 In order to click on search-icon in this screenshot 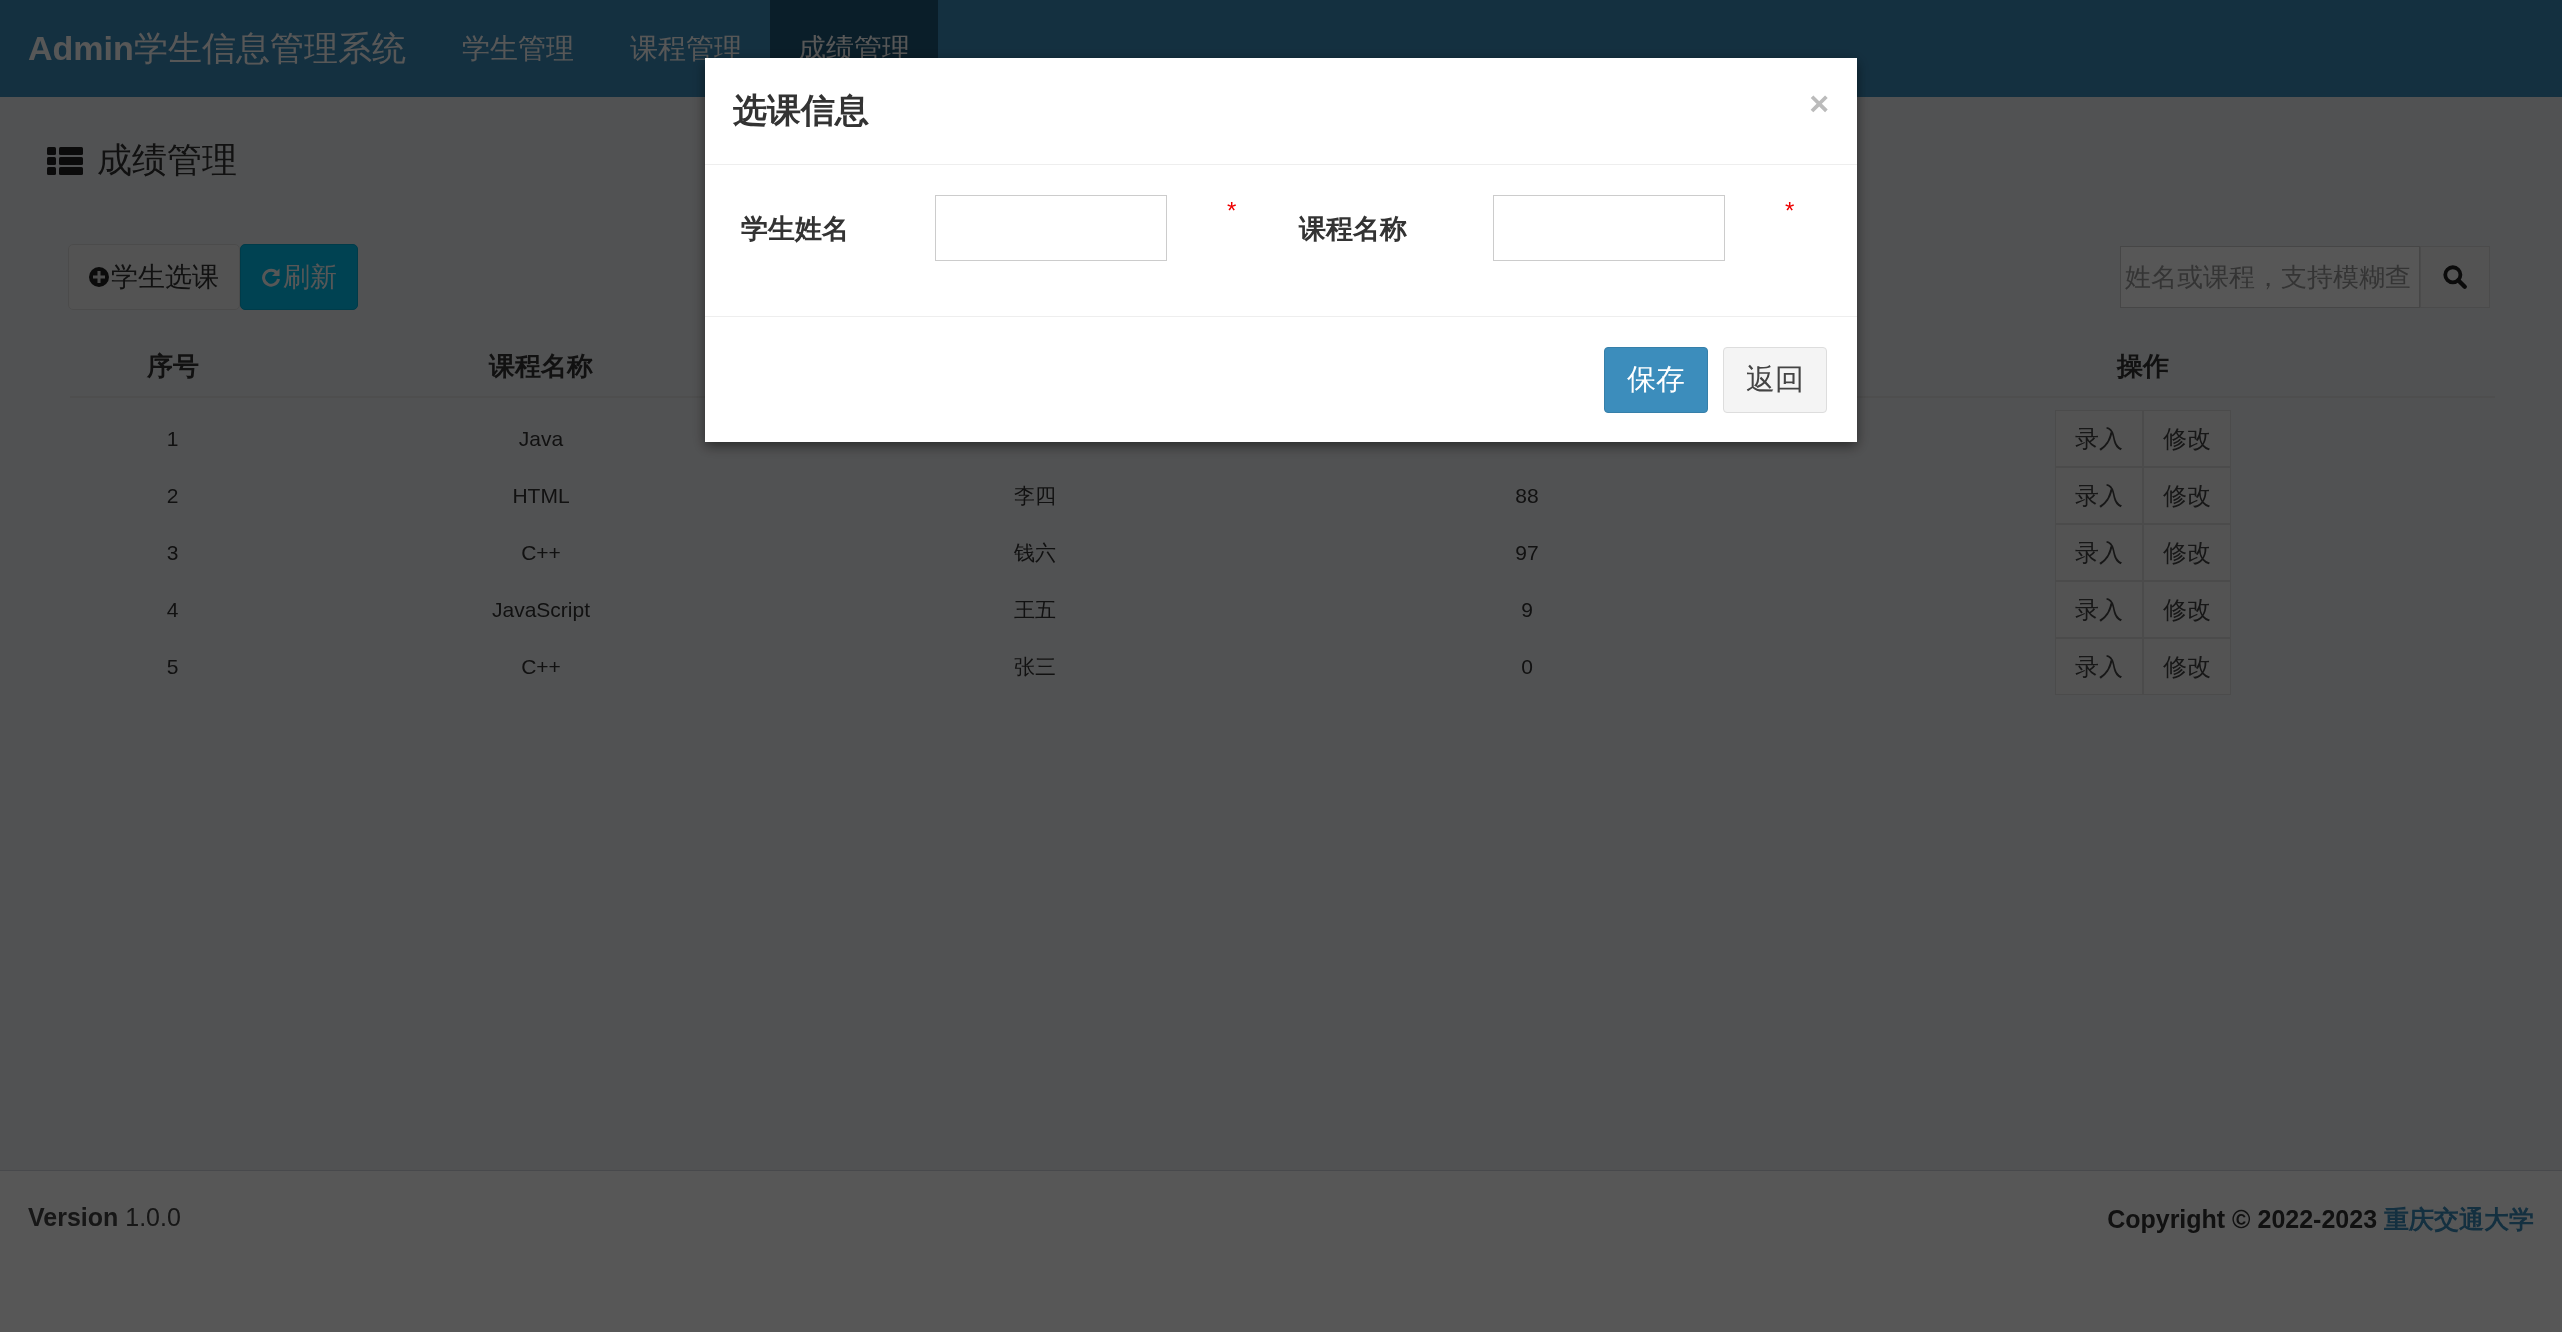, I will do `click(2455, 277)`.